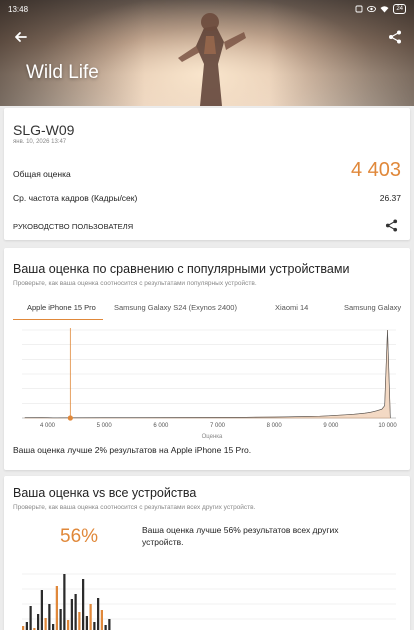 The width and height of the screenshot is (414, 630). I want to click on x-tick-label: 10 000, so click(387, 426).